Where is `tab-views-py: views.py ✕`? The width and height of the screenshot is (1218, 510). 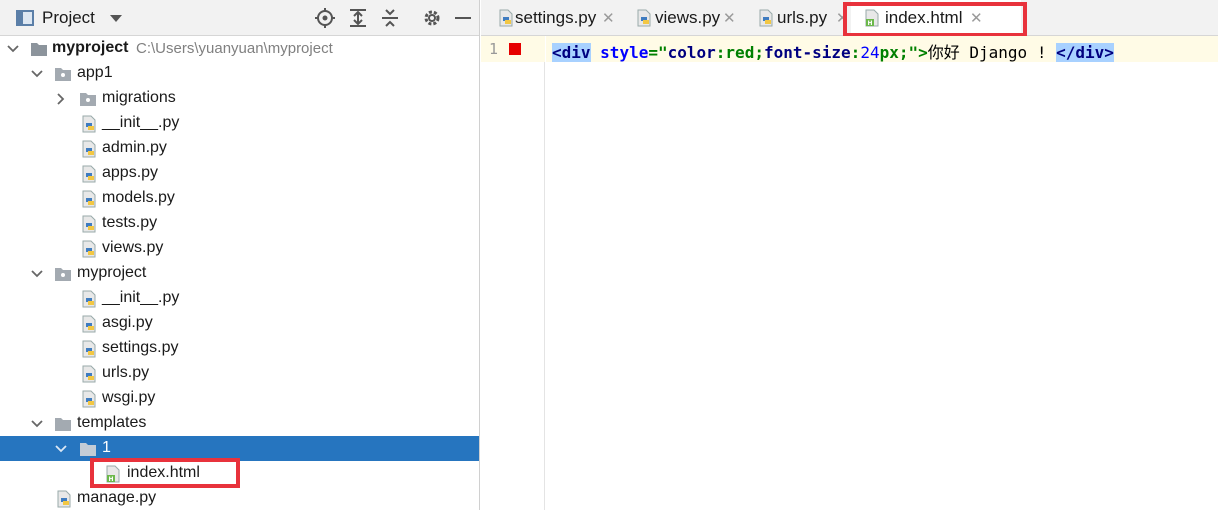
tab-views-py: views.py ✕ is located at coordinates (684, 18).